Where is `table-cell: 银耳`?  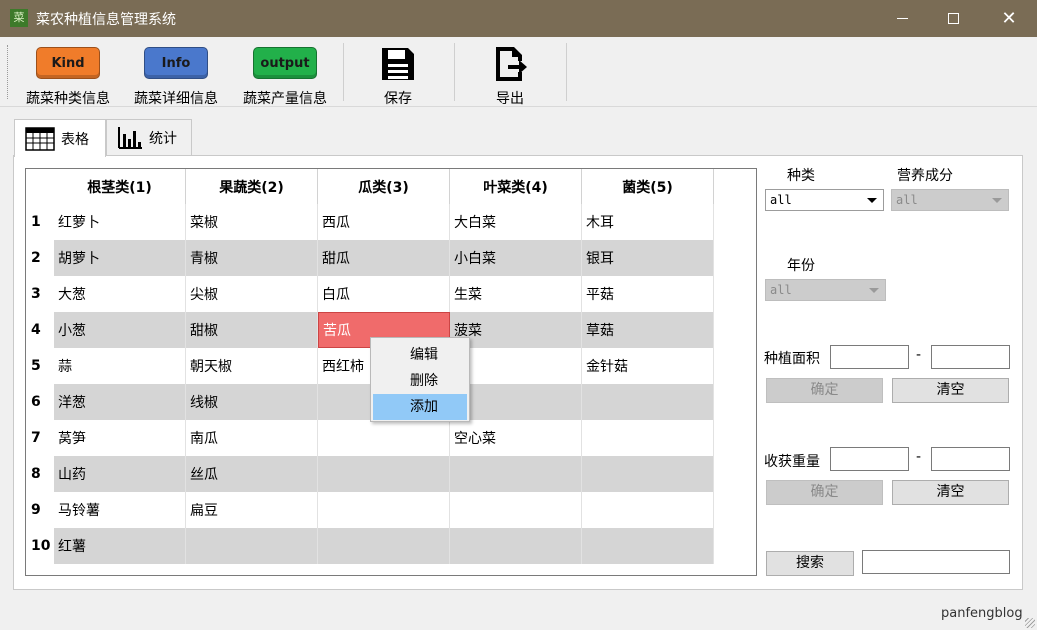 table-cell: 银耳 is located at coordinates (648, 258).